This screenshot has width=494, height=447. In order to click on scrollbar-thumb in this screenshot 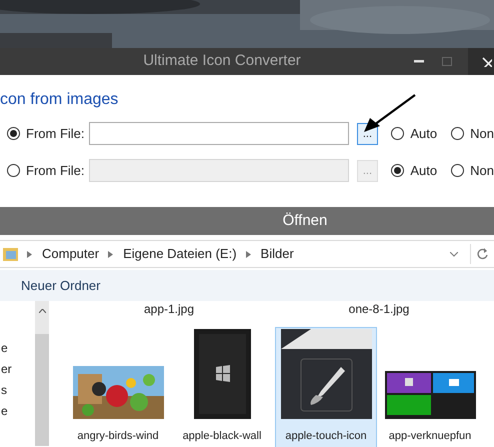, I will do `click(42, 390)`.